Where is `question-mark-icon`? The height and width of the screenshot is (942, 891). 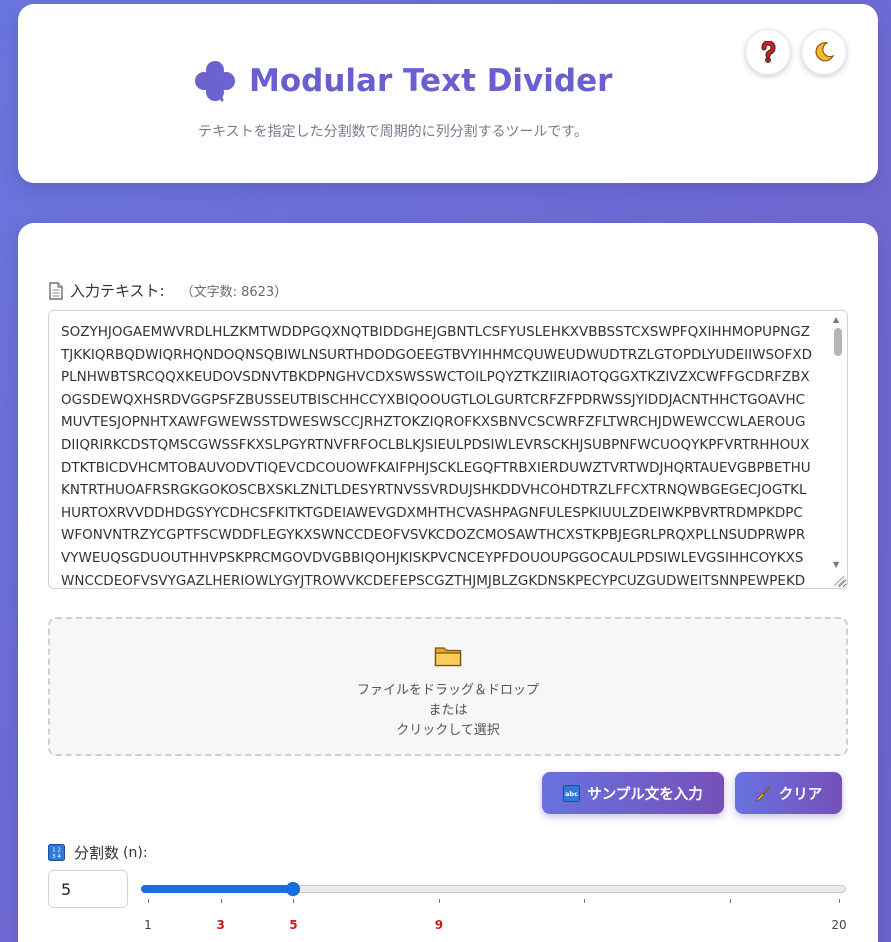
question-mark-icon is located at coordinates (768, 52).